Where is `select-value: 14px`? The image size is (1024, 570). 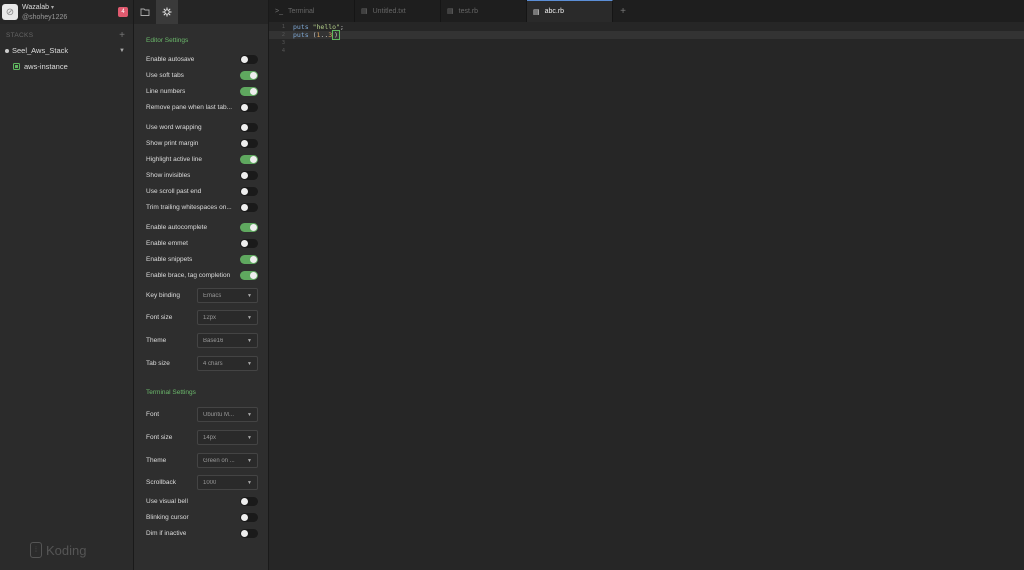 select-value: 14px is located at coordinates (210, 437).